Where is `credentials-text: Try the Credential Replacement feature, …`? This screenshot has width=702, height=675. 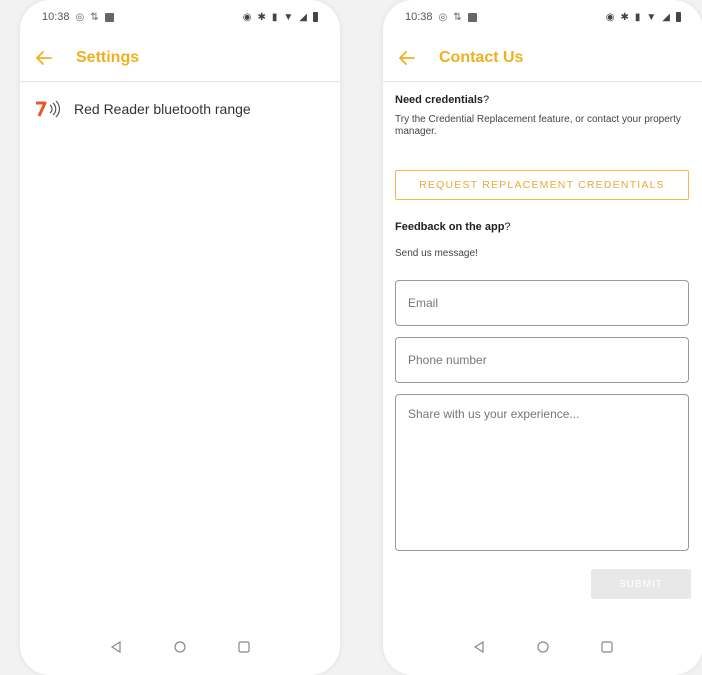
credentials-text: Try the Credential Replacement feature, … is located at coordinates (538, 125).